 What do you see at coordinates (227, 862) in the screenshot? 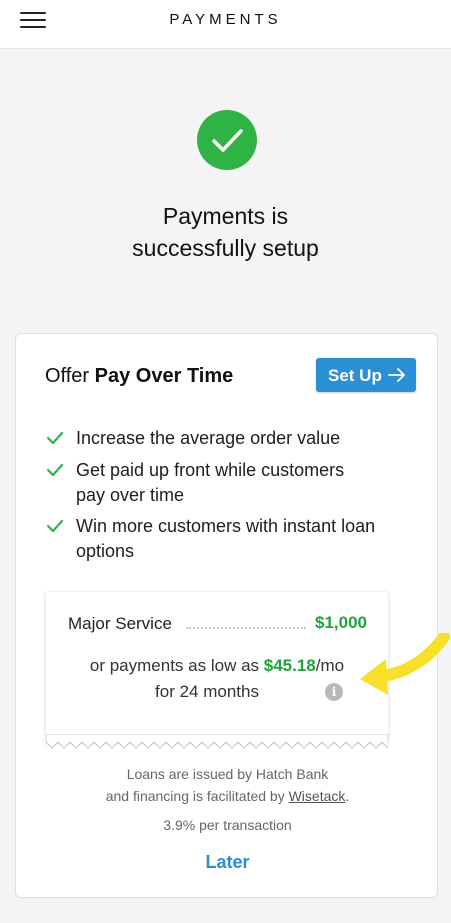
I see `later-link: Later` at bounding box center [227, 862].